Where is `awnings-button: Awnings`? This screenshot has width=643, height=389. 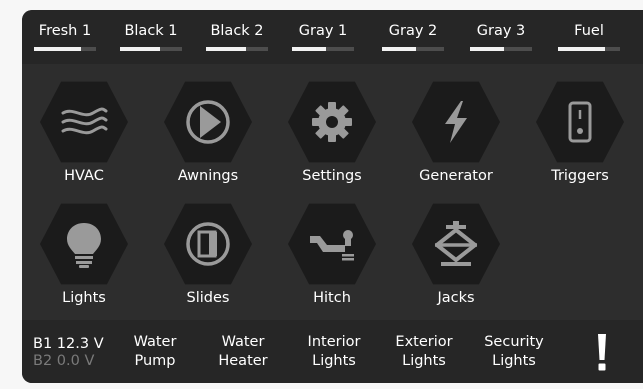
awnings-button: Awnings is located at coordinates (209, 142).